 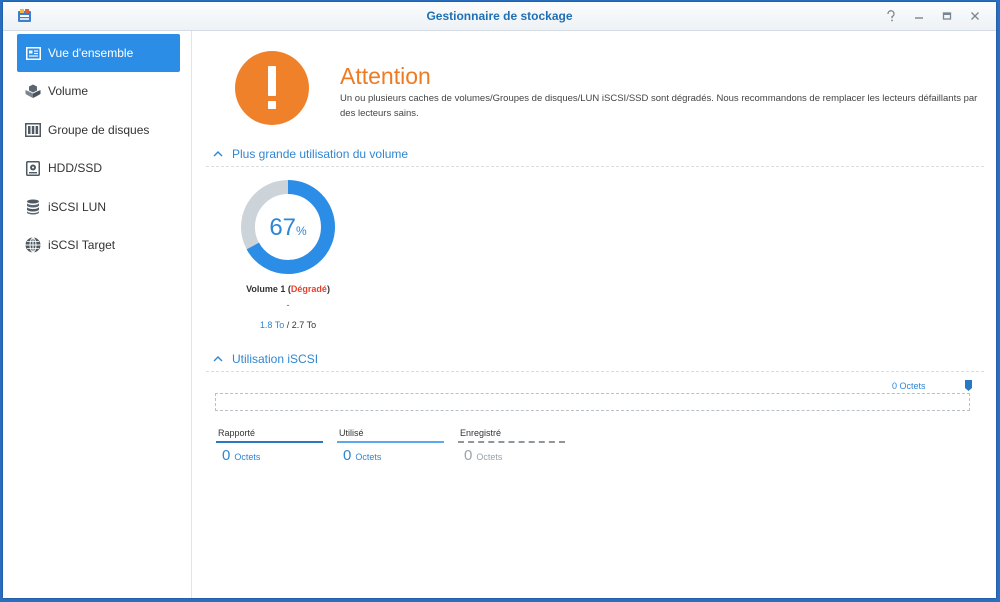 I want to click on globe-icon, so click(x=33, y=245).